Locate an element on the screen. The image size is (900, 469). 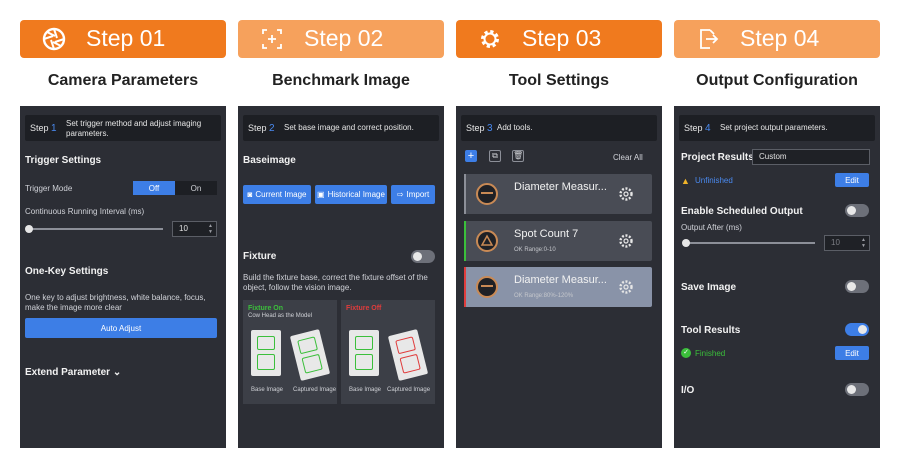
import-button: ⇨ Import is located at coordinates (413, 194).